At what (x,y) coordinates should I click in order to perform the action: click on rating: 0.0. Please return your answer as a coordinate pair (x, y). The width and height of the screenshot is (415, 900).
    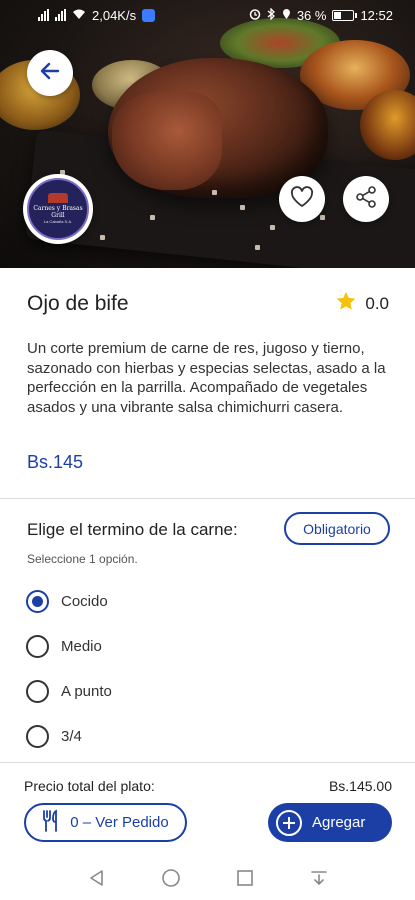
    Looking at the image, I should click on (362, 303).